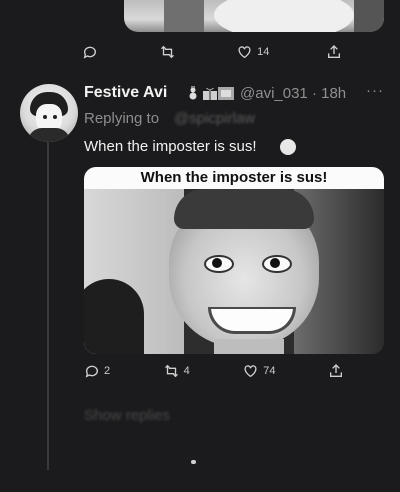 The image size is (400, 492). I want to click on reply-count: 2, so click(107, 371).